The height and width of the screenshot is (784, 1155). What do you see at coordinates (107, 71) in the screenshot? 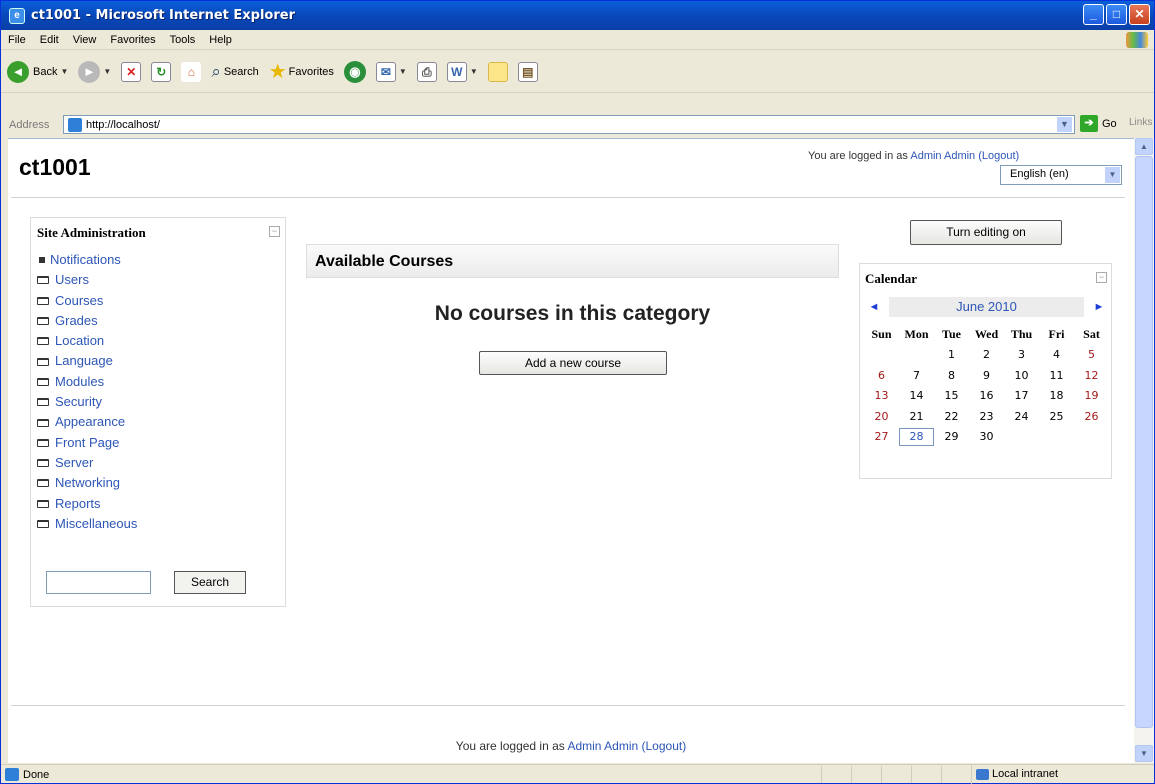
I see `forward-dropdown-icon: ▼` at bounding box center [107, 71].